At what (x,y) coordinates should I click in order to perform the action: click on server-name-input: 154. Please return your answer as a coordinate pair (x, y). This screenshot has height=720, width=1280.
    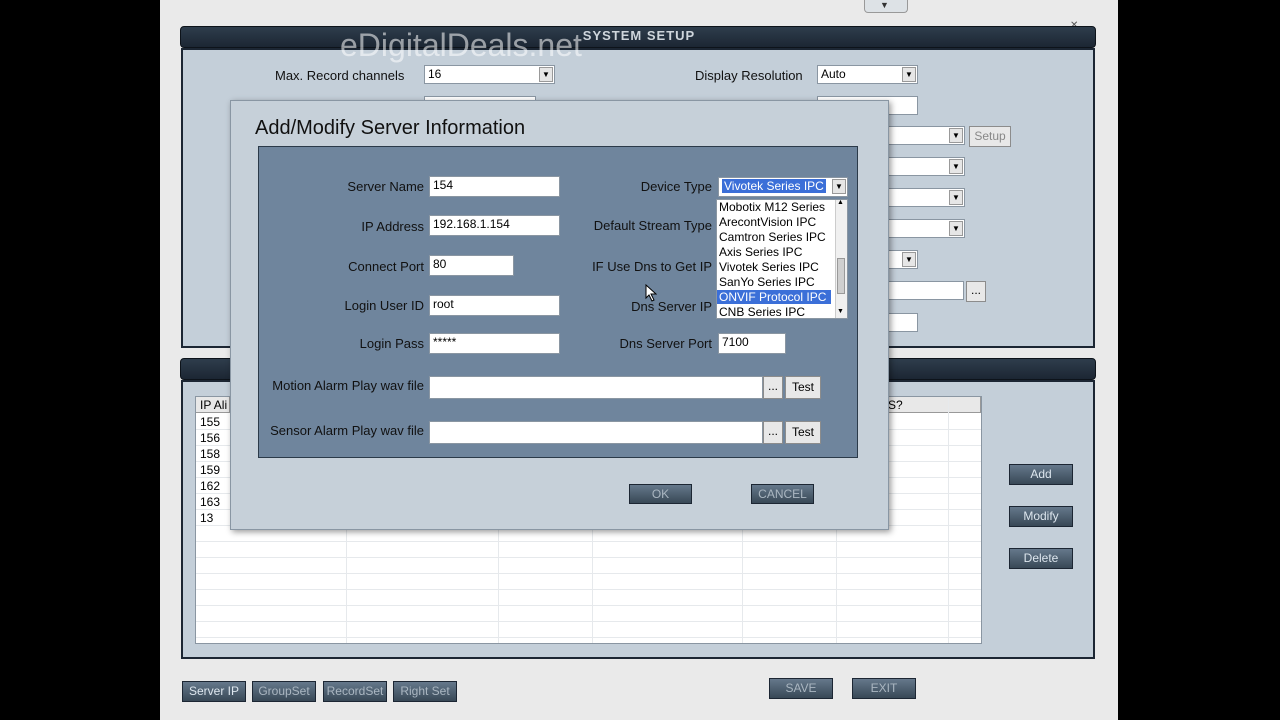
    Looking at the image, I should click on (494, 186).